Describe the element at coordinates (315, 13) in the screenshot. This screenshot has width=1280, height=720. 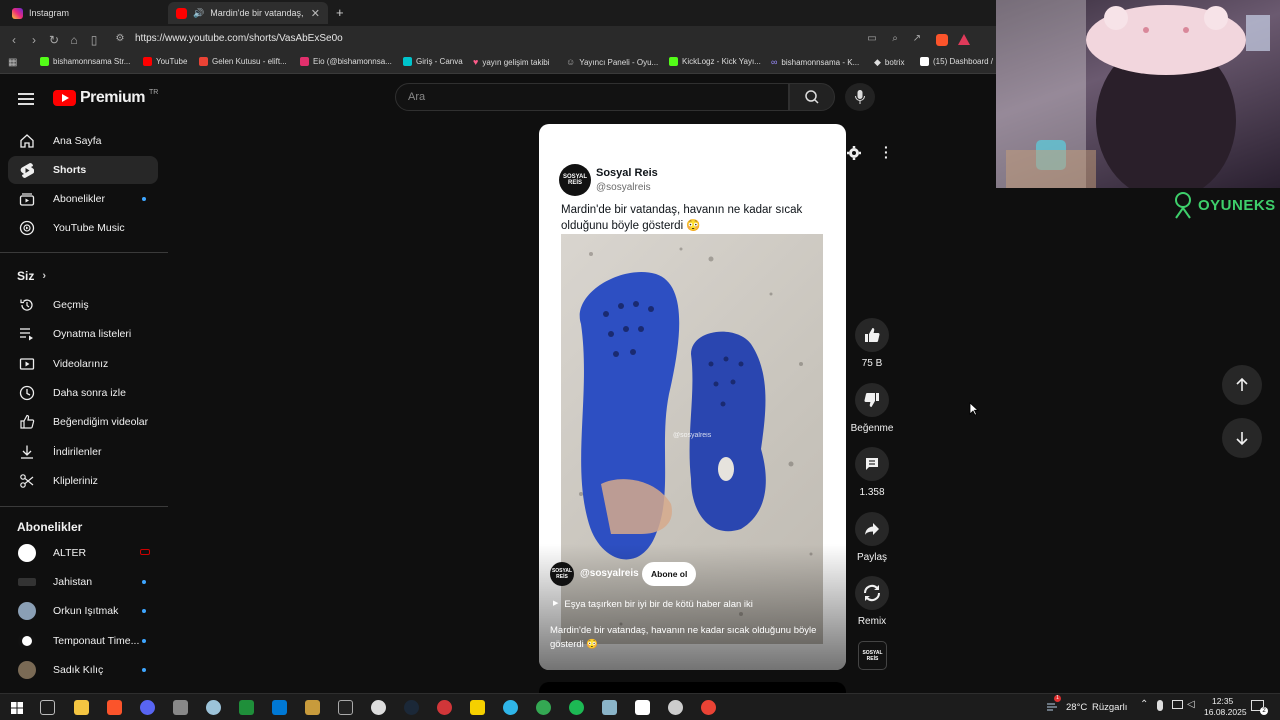
I see `close-tab-icon: ✕` at that location.